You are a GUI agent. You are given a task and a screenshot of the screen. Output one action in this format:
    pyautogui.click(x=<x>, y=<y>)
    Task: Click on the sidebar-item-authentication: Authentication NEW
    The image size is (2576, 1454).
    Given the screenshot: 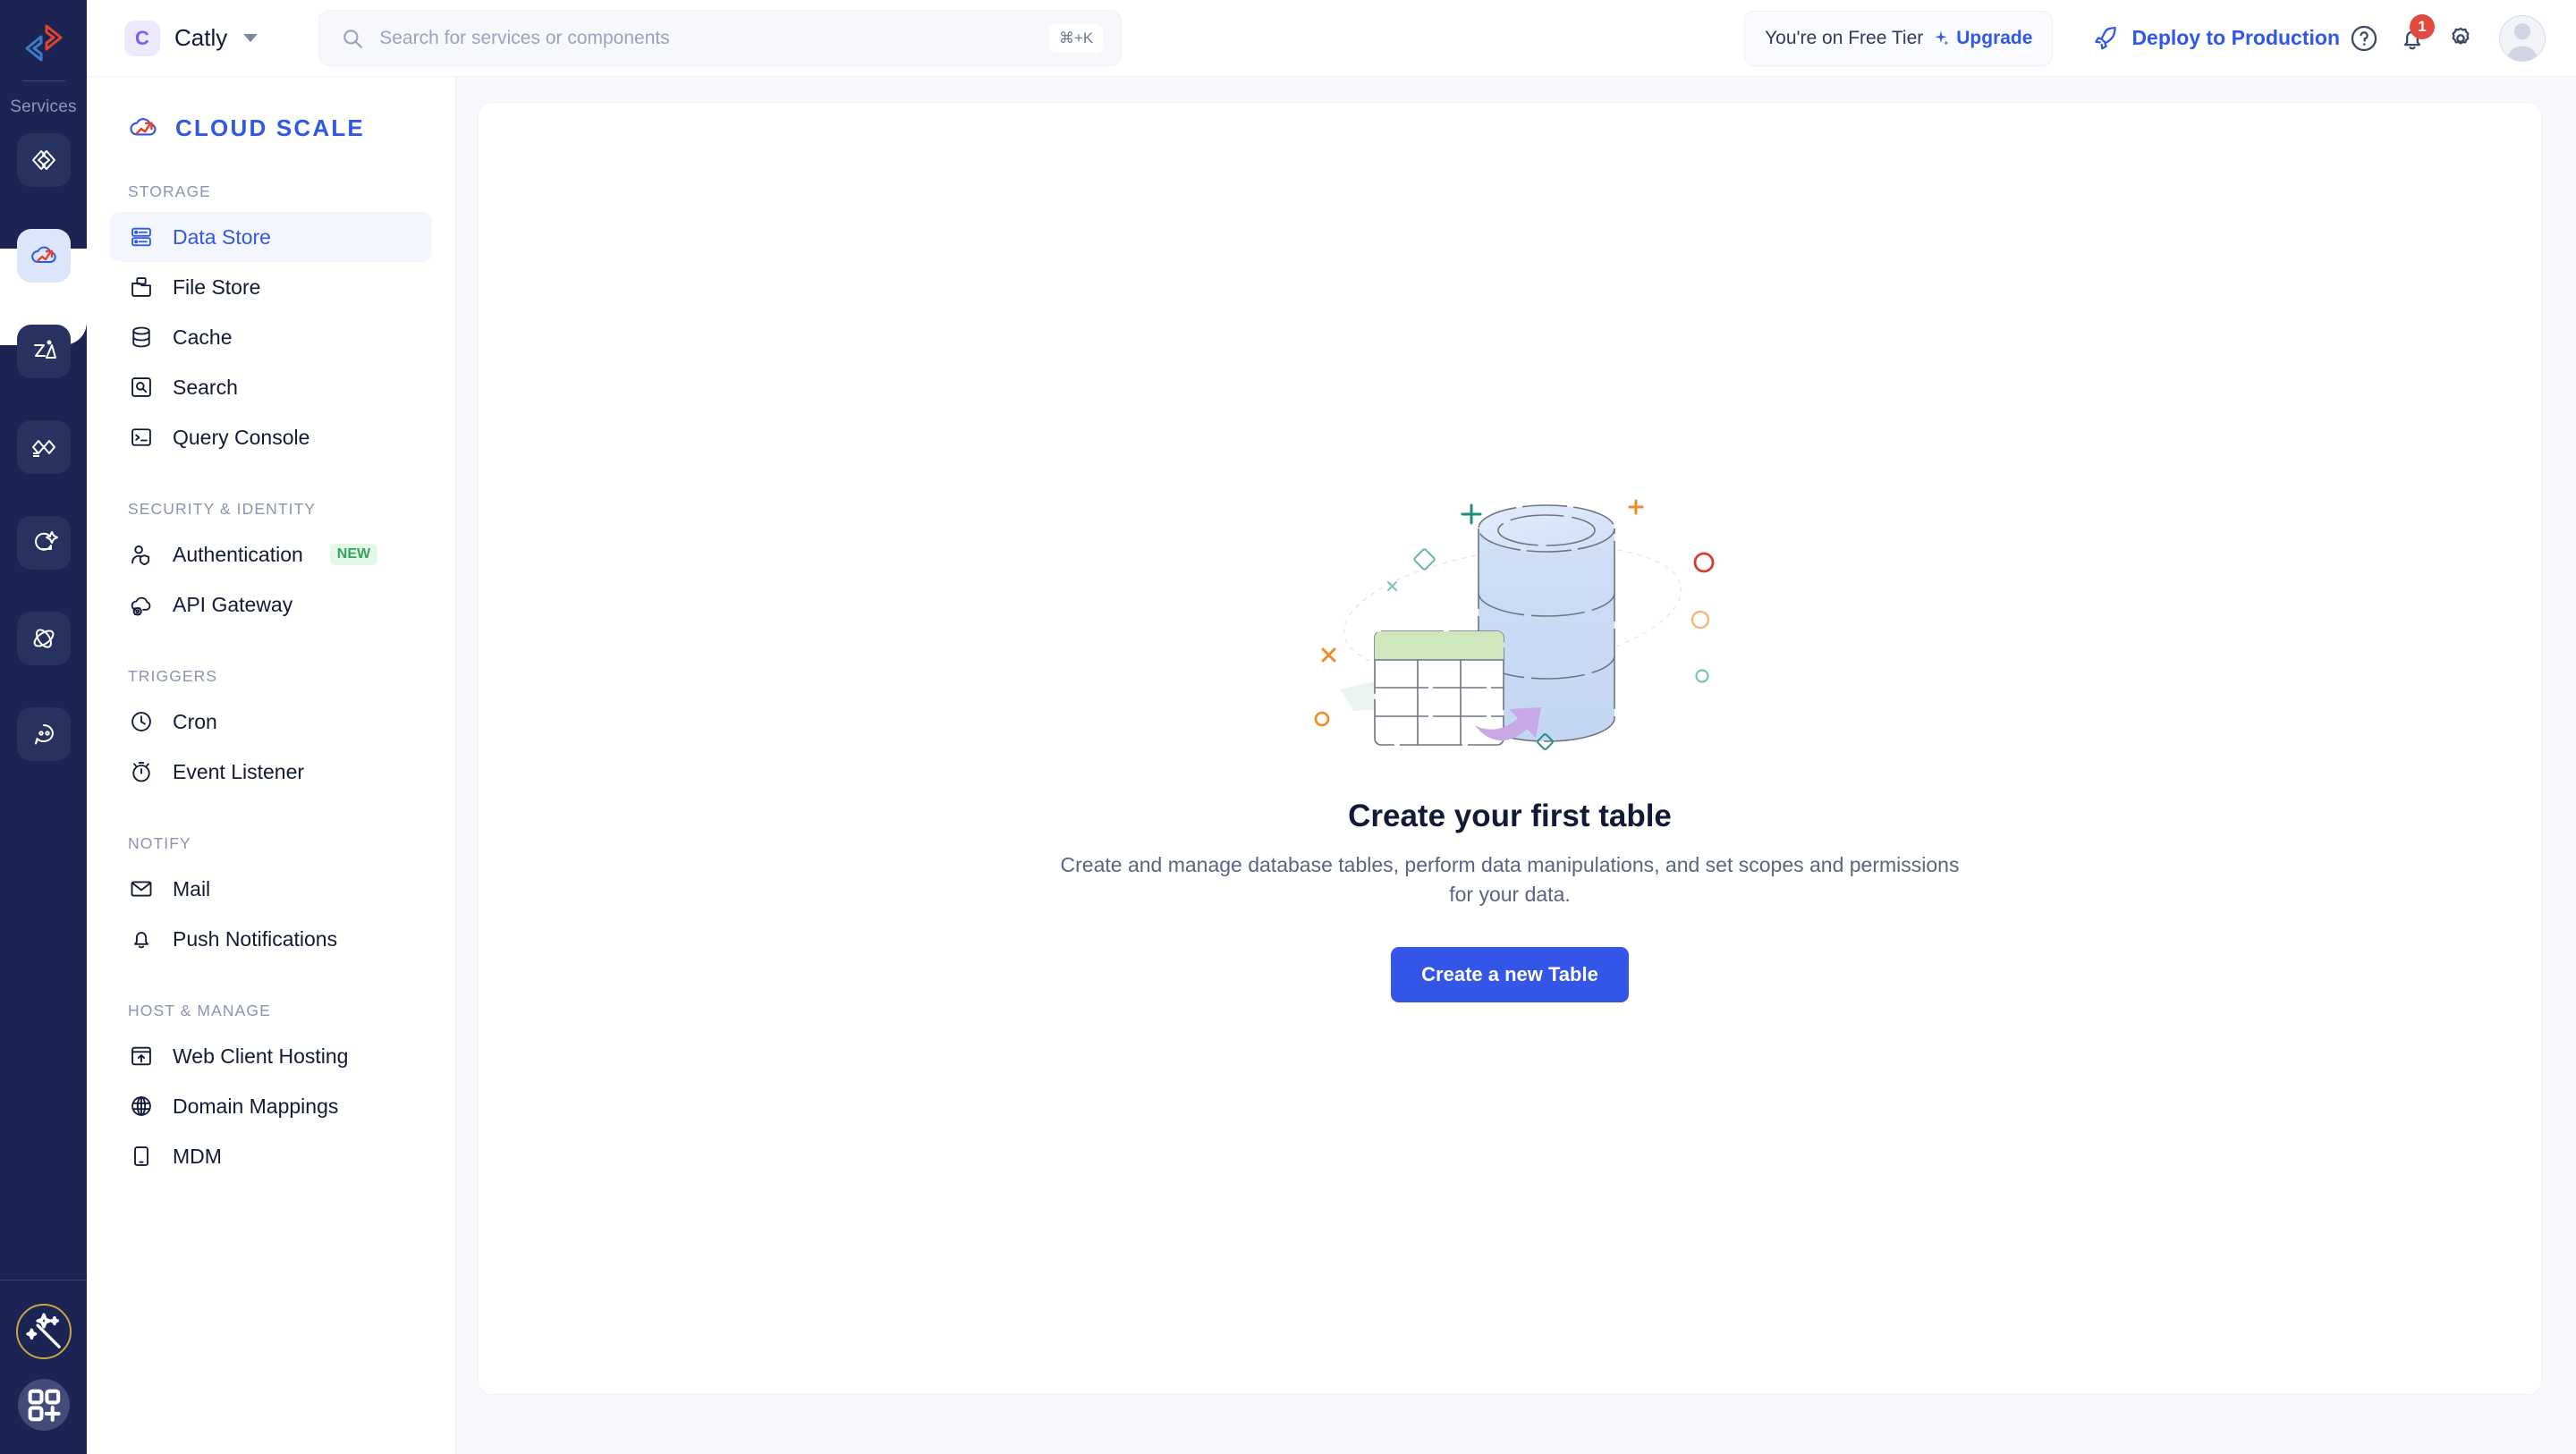 What is the action you would take?
    pyautogui.click(x=271, y=554)
    